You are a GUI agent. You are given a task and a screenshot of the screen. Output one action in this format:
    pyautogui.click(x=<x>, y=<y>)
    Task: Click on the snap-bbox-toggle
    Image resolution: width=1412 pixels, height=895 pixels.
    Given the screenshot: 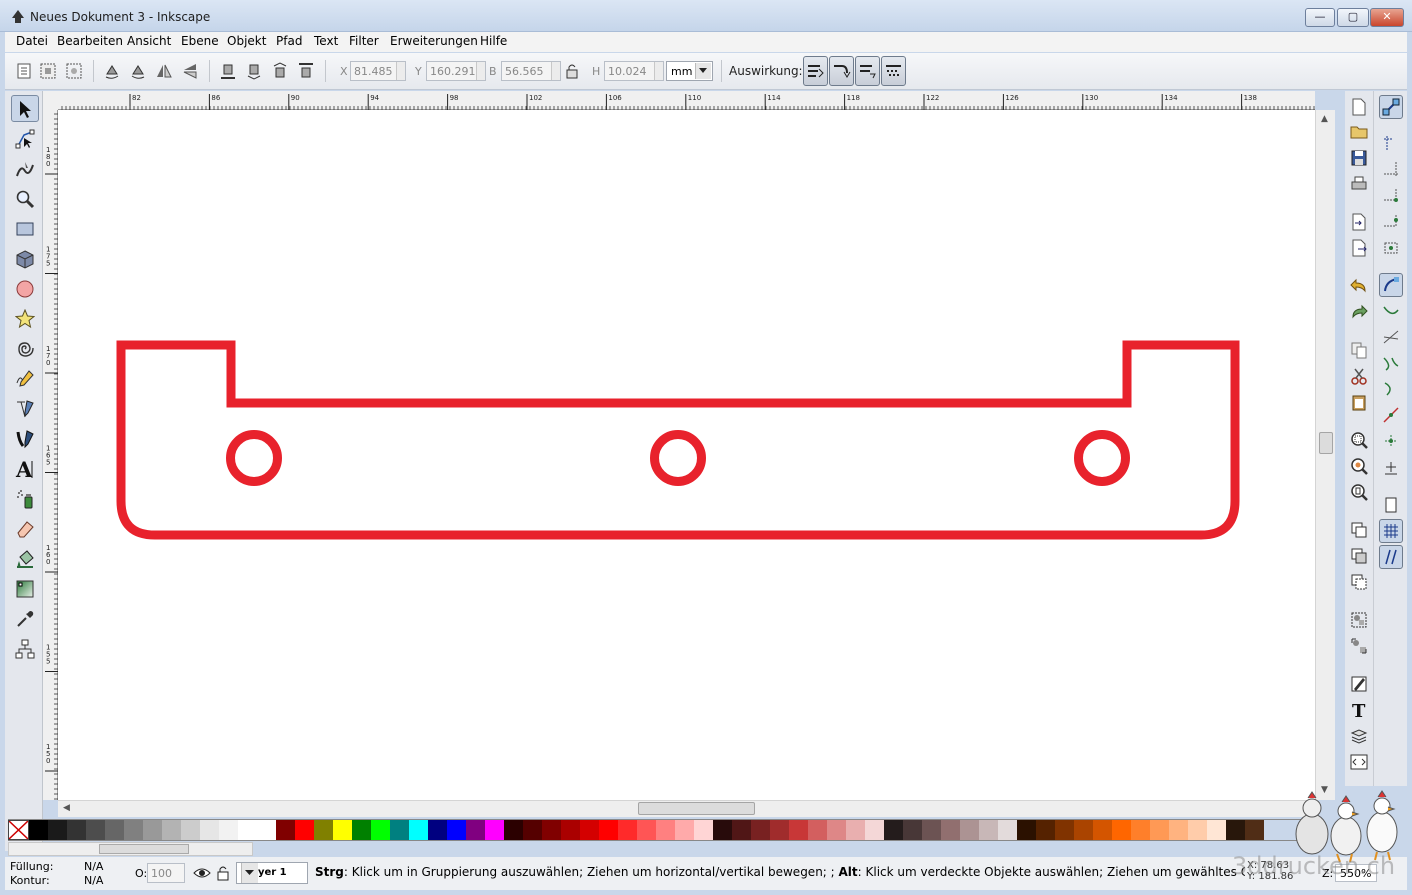 What is the action you would take?
    pyautogui.click(x=1391, y=143)
    